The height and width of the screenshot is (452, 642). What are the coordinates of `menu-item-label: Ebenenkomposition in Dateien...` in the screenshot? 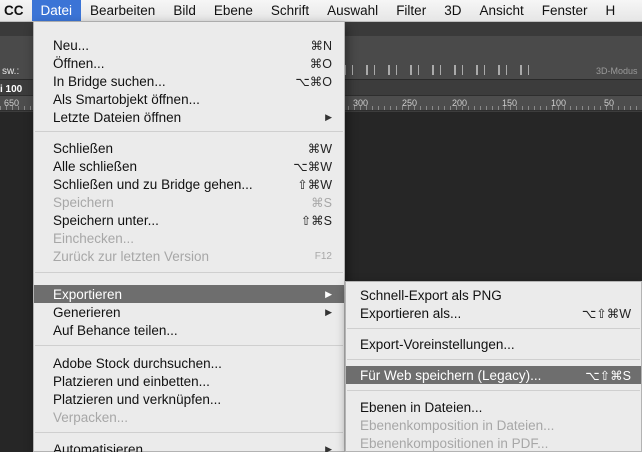 It's located at (457, 425).